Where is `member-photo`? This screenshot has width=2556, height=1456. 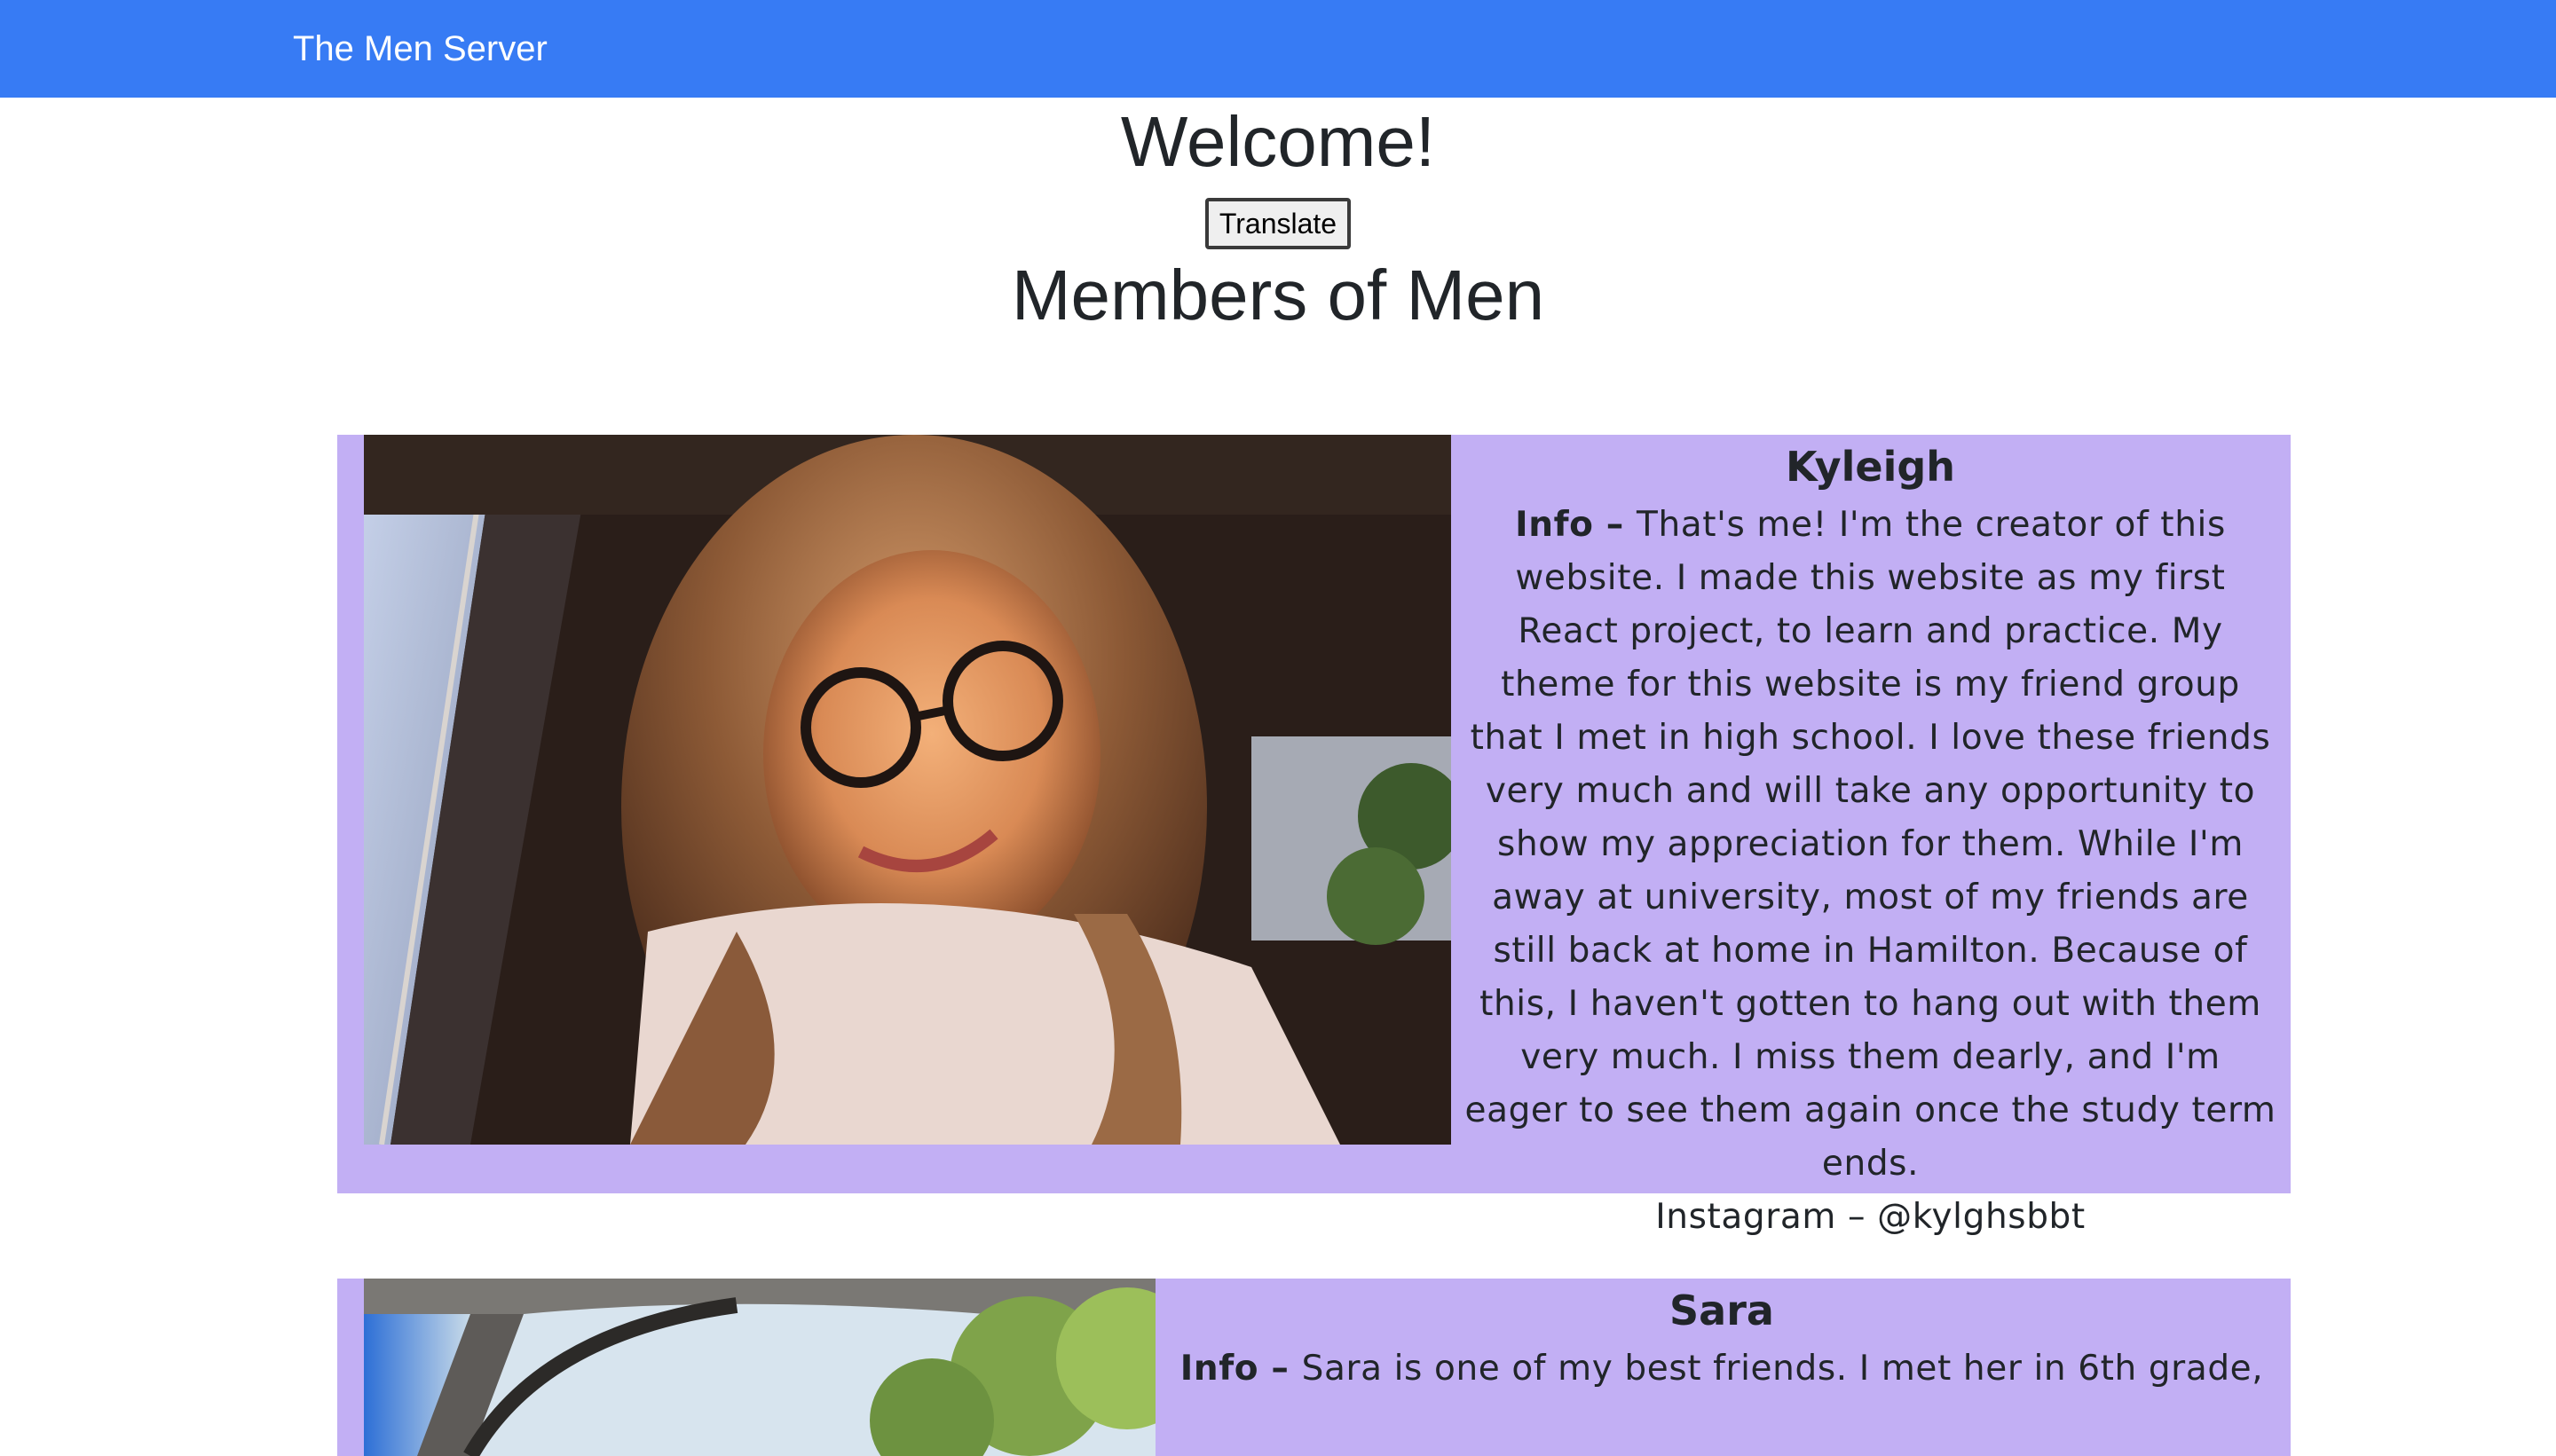
member-photo is located at coordinates (760, 1367).